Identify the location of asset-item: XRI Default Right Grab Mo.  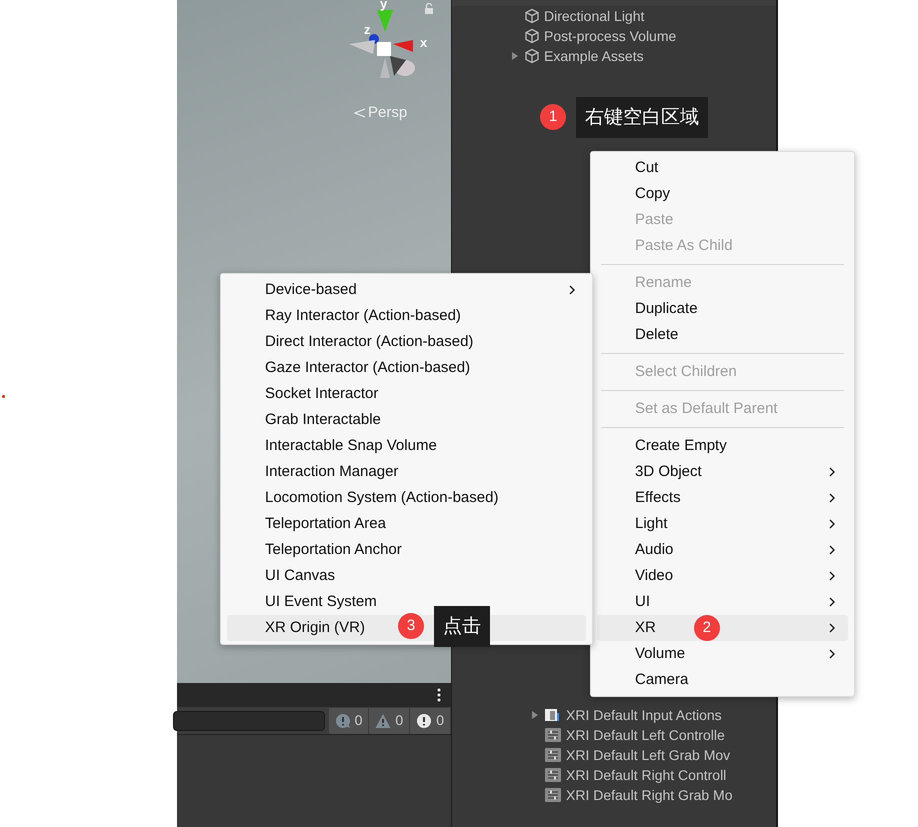
(653, 795).